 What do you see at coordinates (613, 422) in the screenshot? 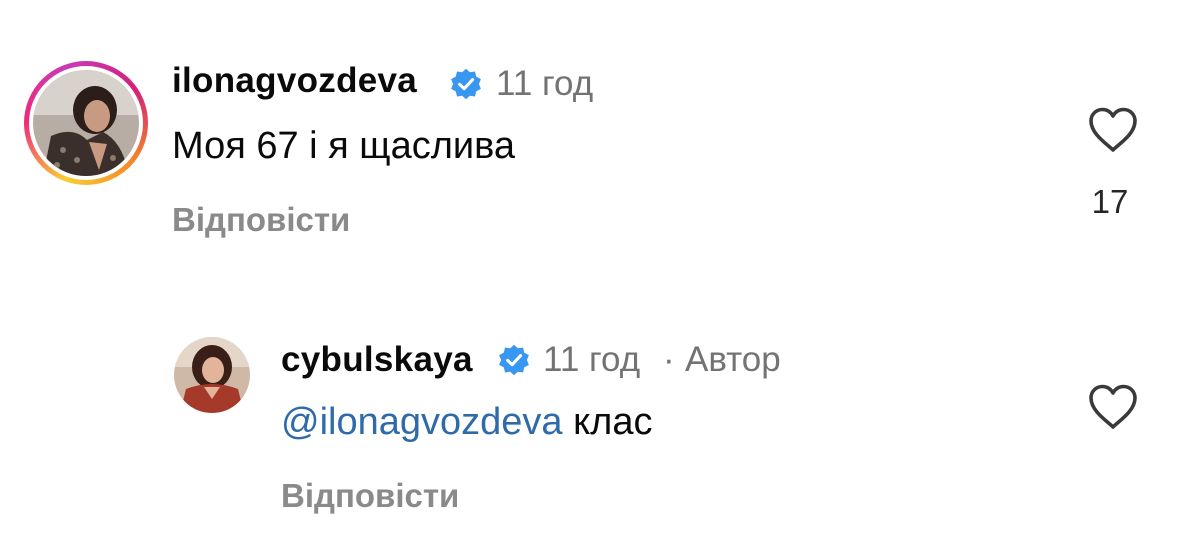
I see `reply-body: клас` at bounding box center [613, 422].